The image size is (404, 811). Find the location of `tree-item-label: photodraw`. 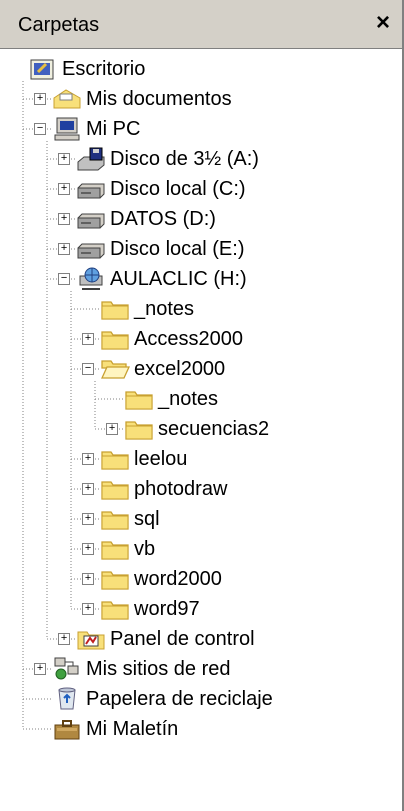

tree-item-label: photodraw is located at coordinates (181, 489).